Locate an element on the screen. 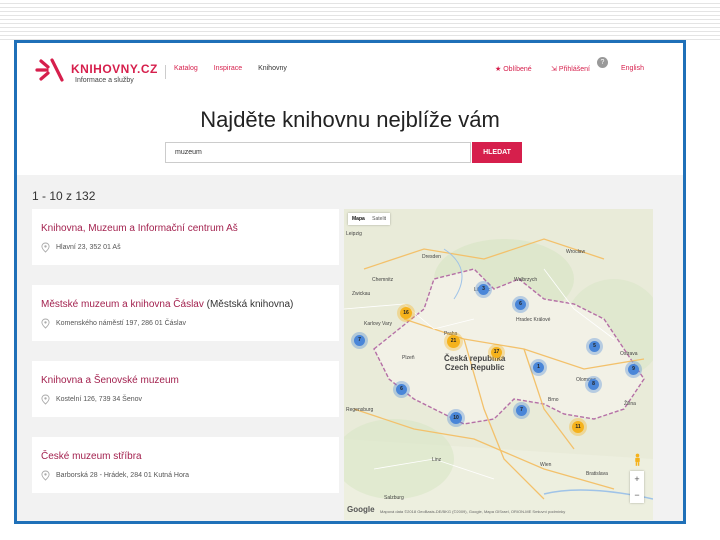  map-city-label: Linz is located at coordinates (437, 460).